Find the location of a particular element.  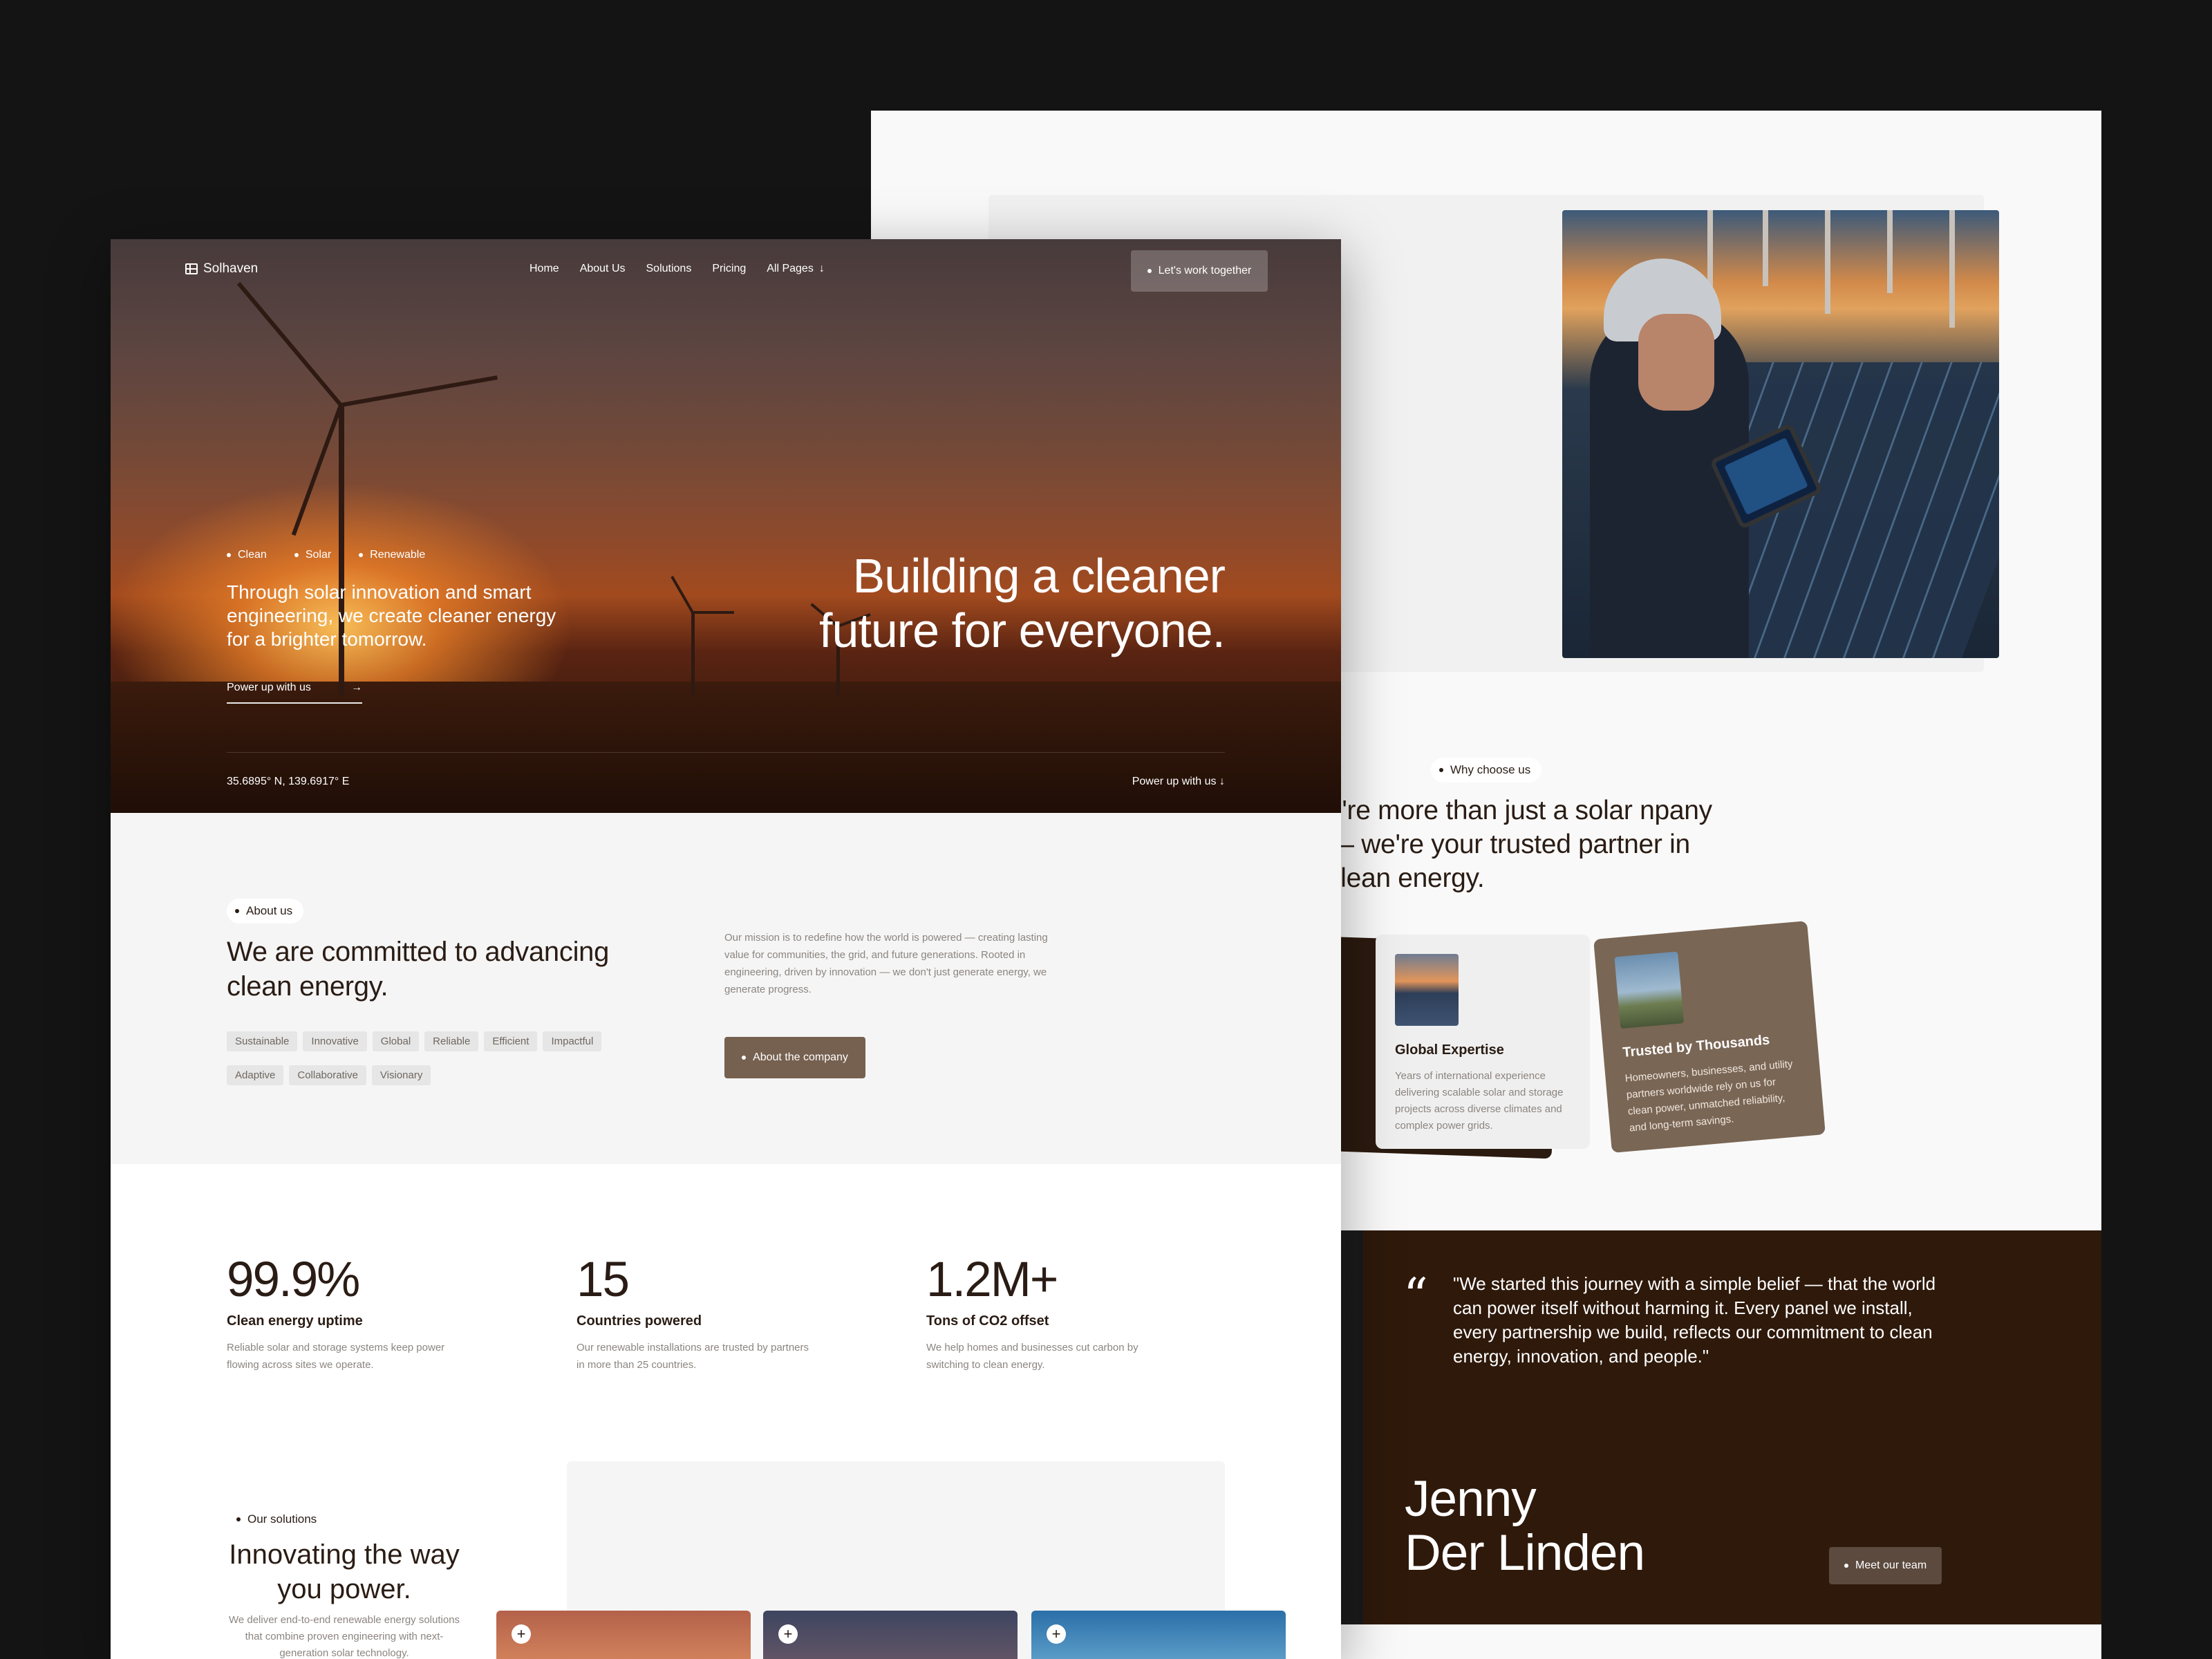

solar-panel-thumbnail is located at coordinates (1427, 990).